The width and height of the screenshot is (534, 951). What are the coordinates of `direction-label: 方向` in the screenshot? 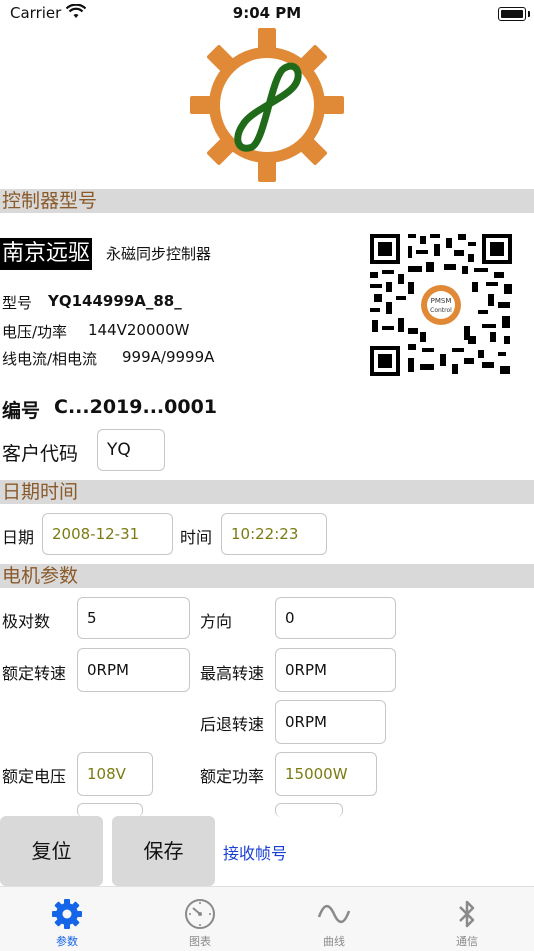 It's located at (216, 621).